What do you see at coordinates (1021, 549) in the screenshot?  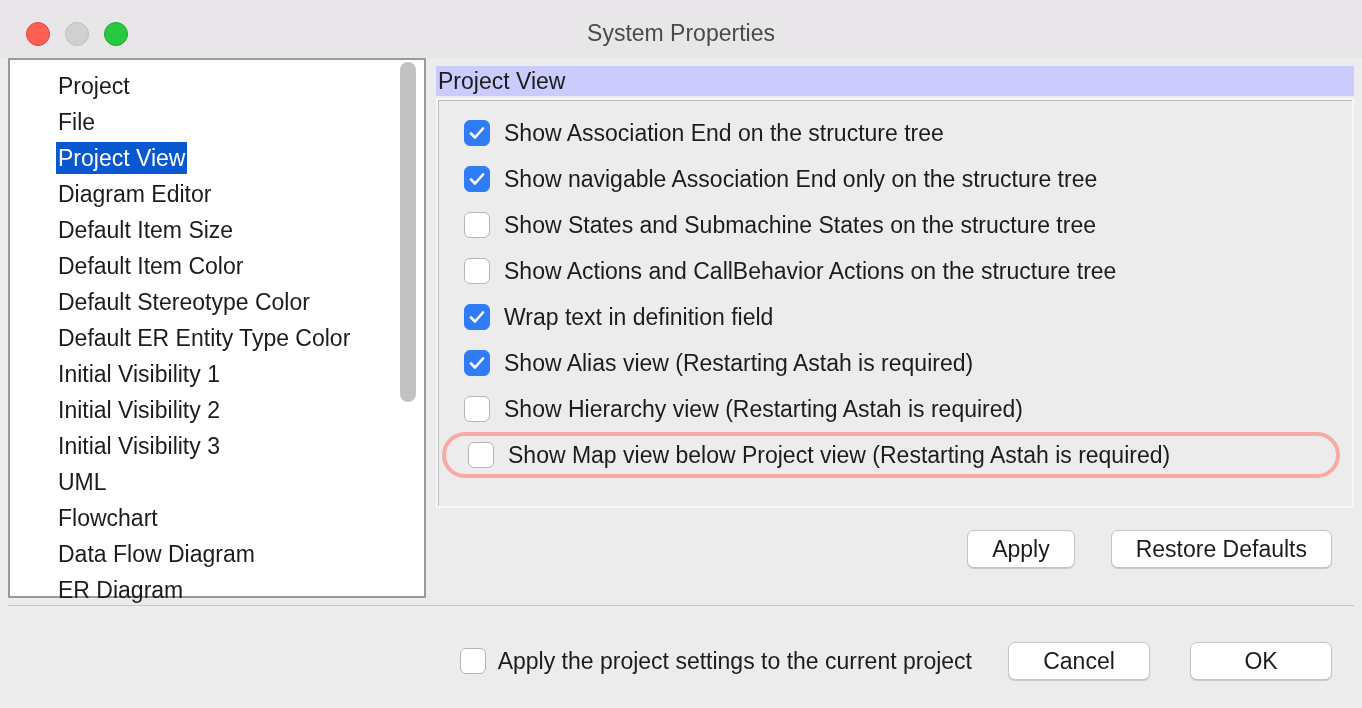 I see `dialog-button: Apply` at bounding box center [1021, 549].